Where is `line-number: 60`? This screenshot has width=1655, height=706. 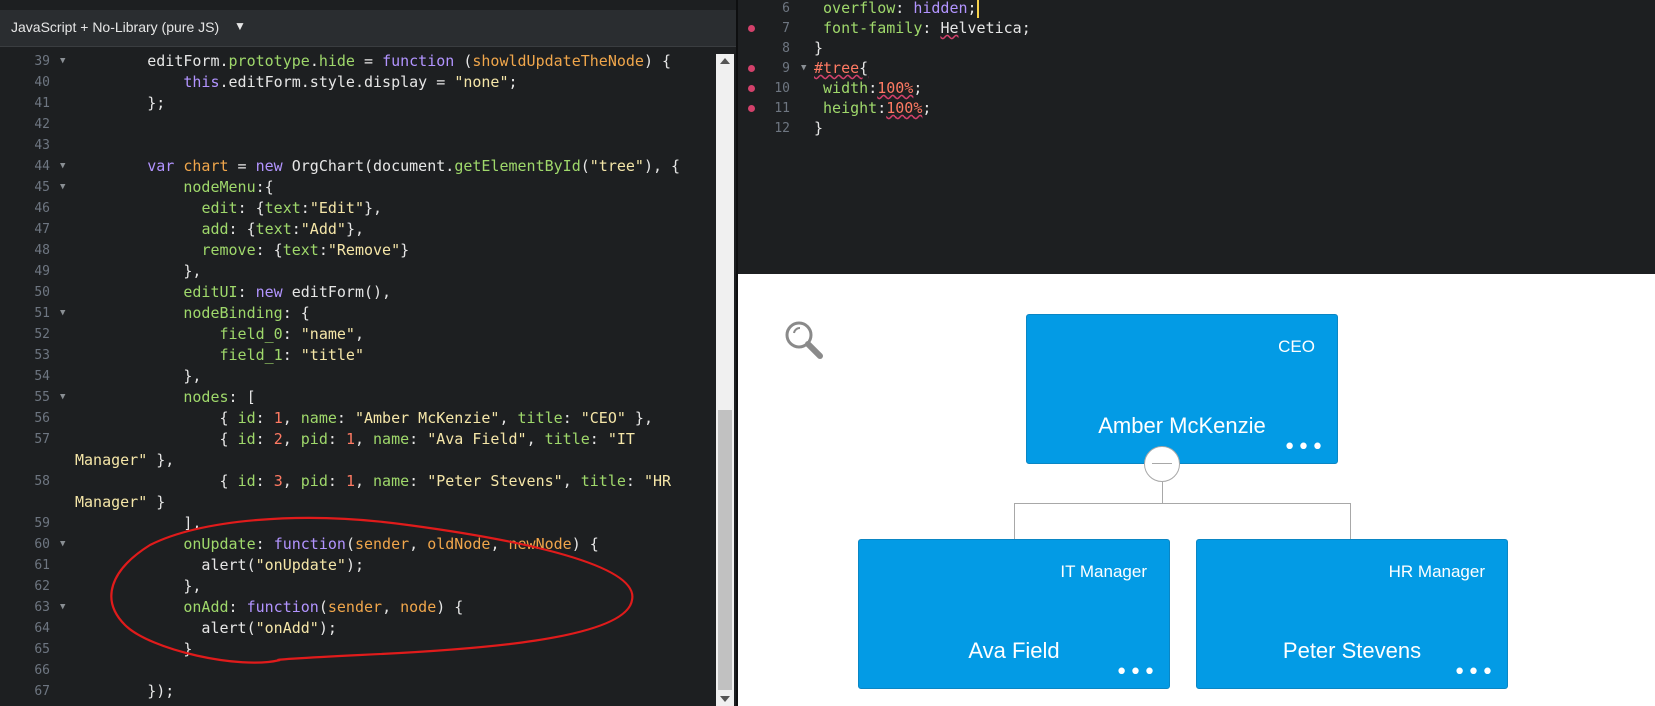
line-number: 60 is located at coordinates (42, 544).